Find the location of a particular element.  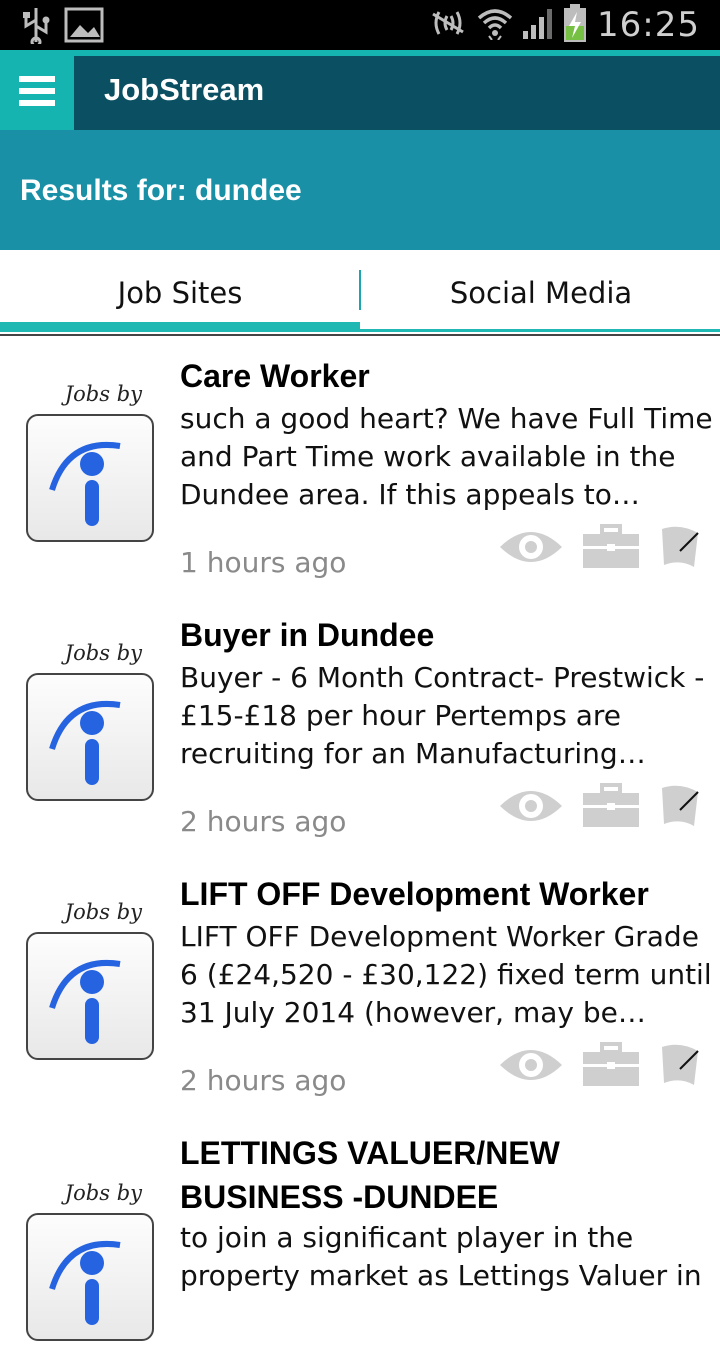

usb-icon is located at coordinates (36, 27).